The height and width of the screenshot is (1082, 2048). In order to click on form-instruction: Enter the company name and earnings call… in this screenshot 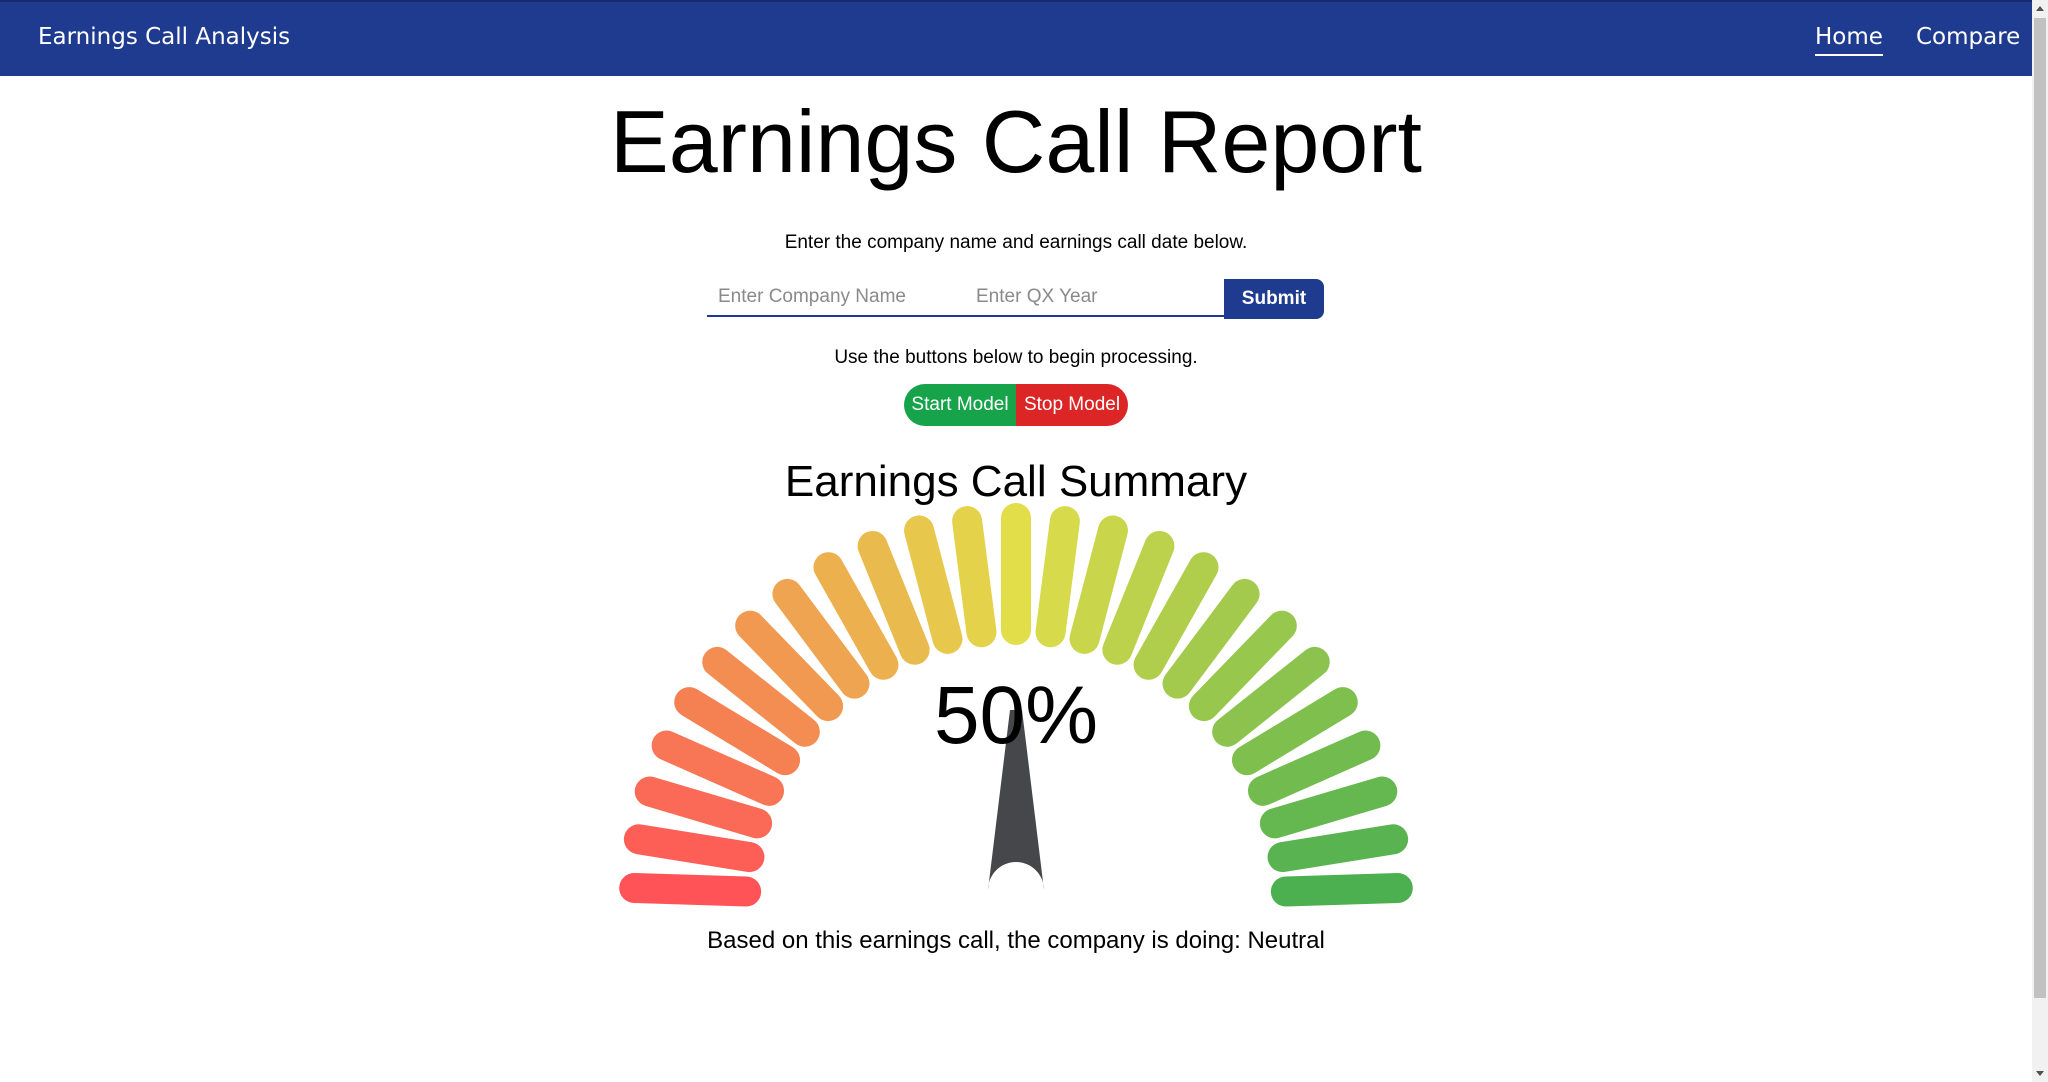, I will do `click(1016, 242)`.